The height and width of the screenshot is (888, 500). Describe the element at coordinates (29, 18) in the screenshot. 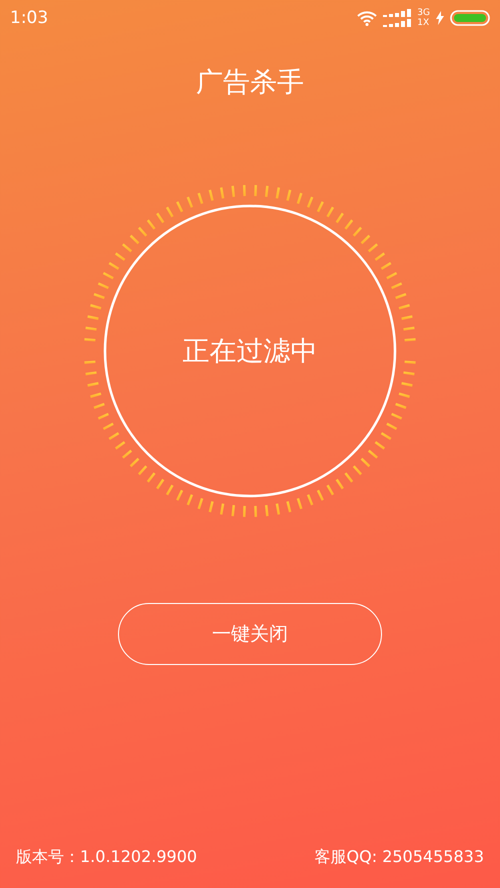

I see `status-time: 1:03` at that location.